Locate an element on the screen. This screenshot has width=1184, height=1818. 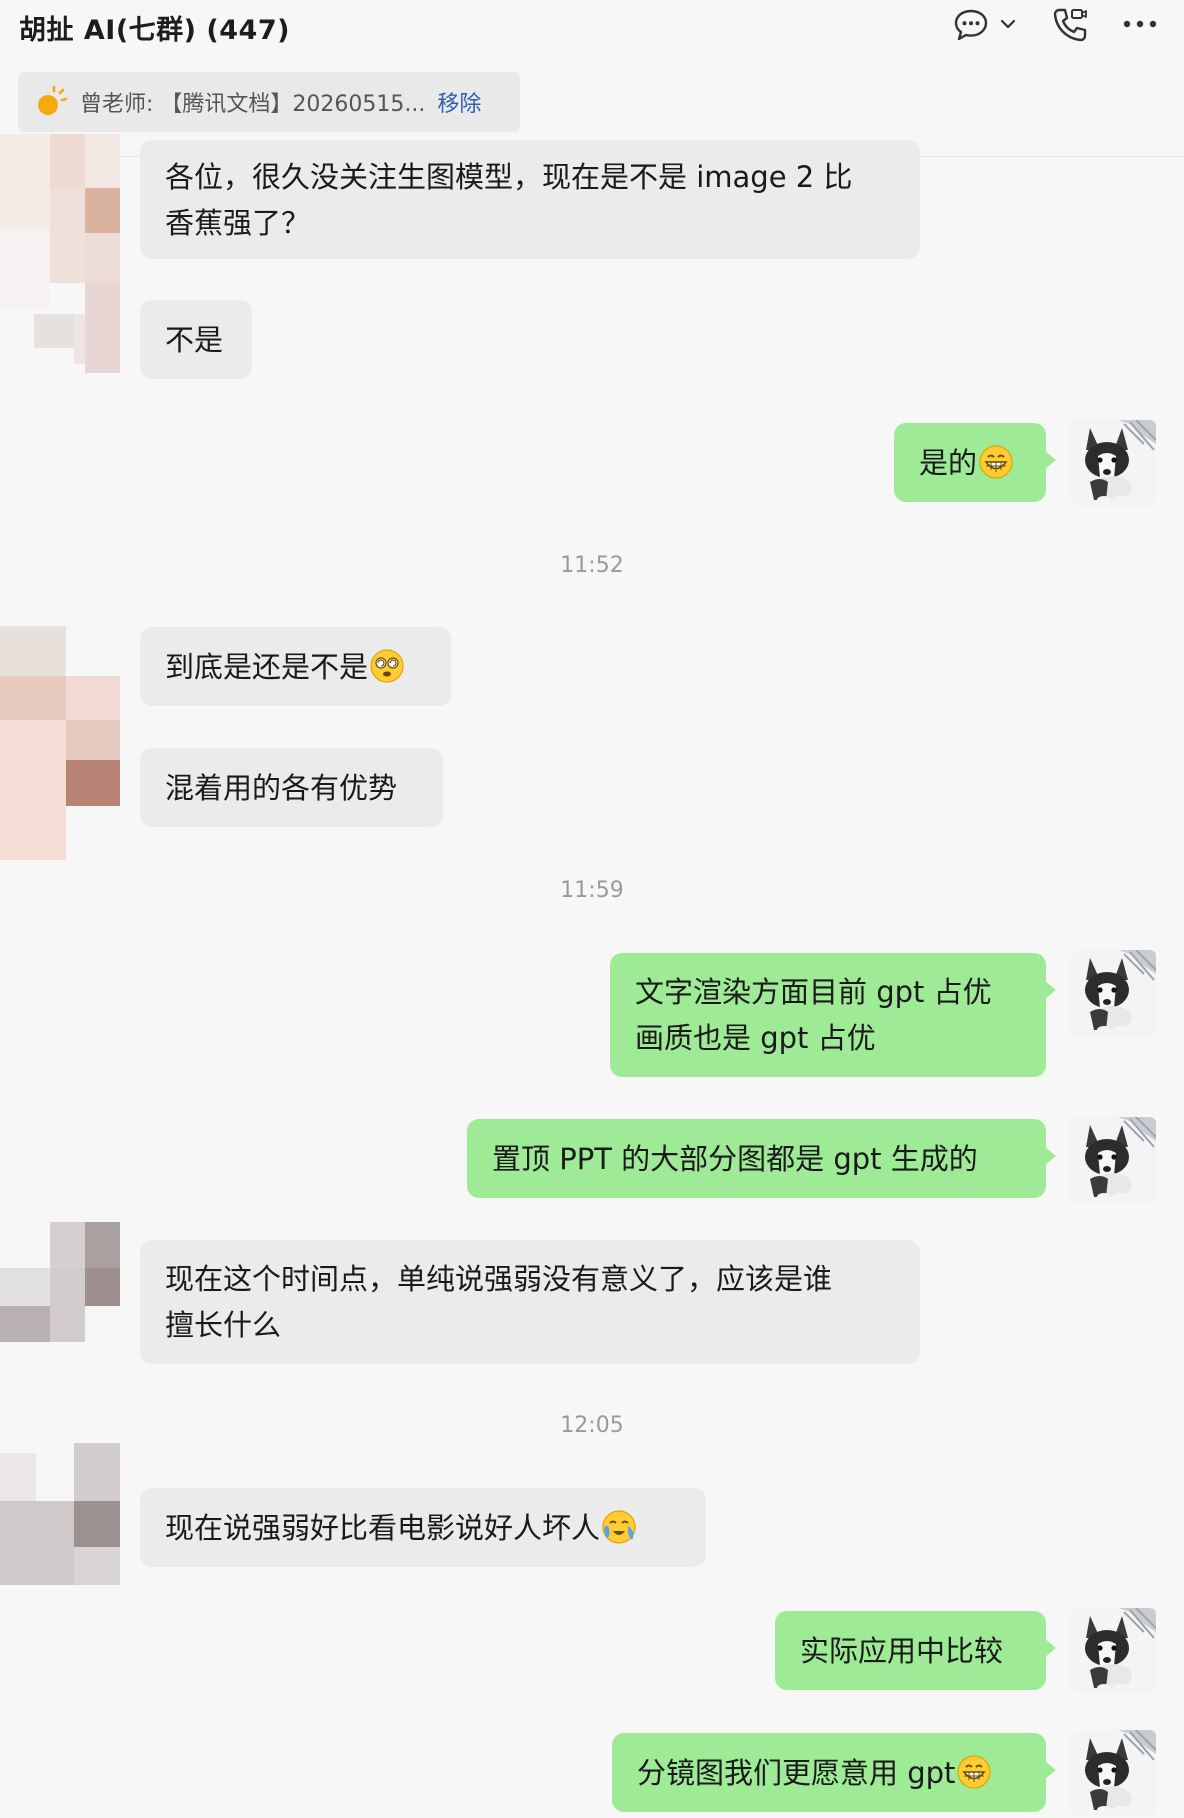
message-bubble-outgoing: 是的 is located at coordinates (975, 462).